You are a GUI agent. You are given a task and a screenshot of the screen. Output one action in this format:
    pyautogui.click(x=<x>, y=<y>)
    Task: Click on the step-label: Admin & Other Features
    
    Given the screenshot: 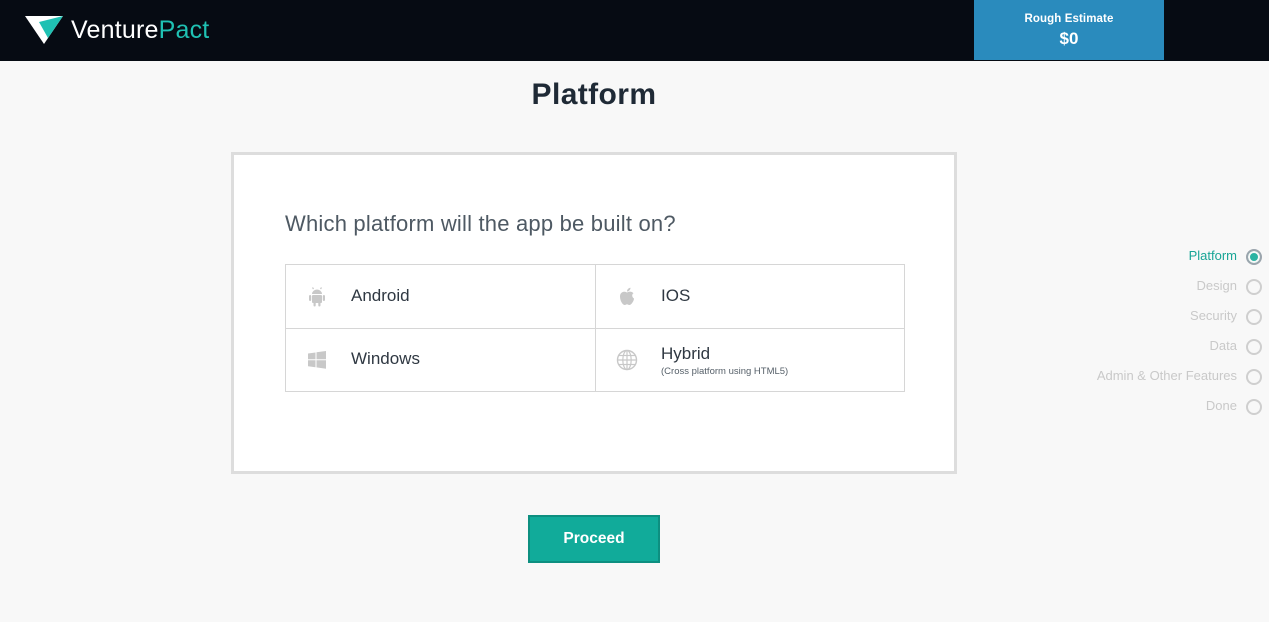 What is the action you would take?
    pyautogui.click(x=1166, y=375)
    